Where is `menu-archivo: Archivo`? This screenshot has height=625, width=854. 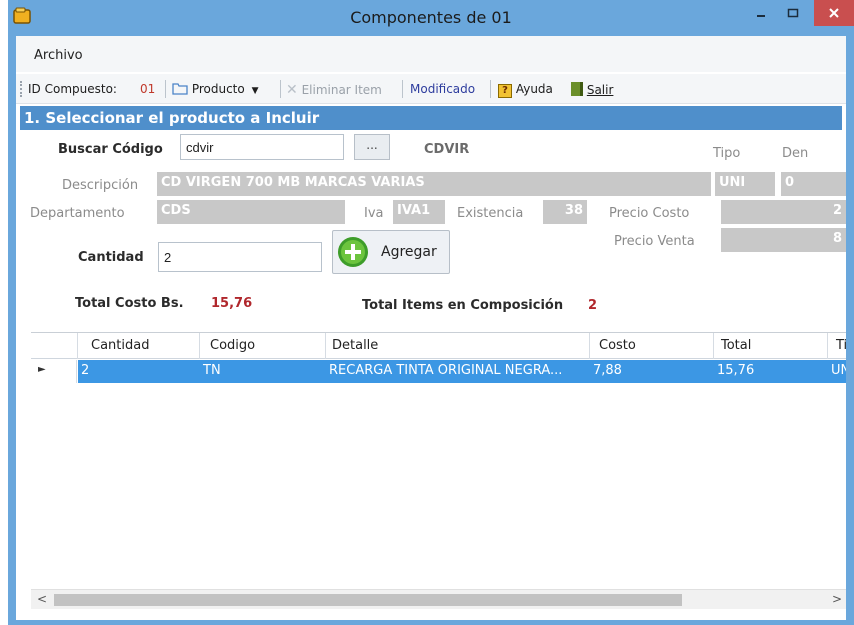 menu-archivo: Archivo is located at coordinates (58, 55).